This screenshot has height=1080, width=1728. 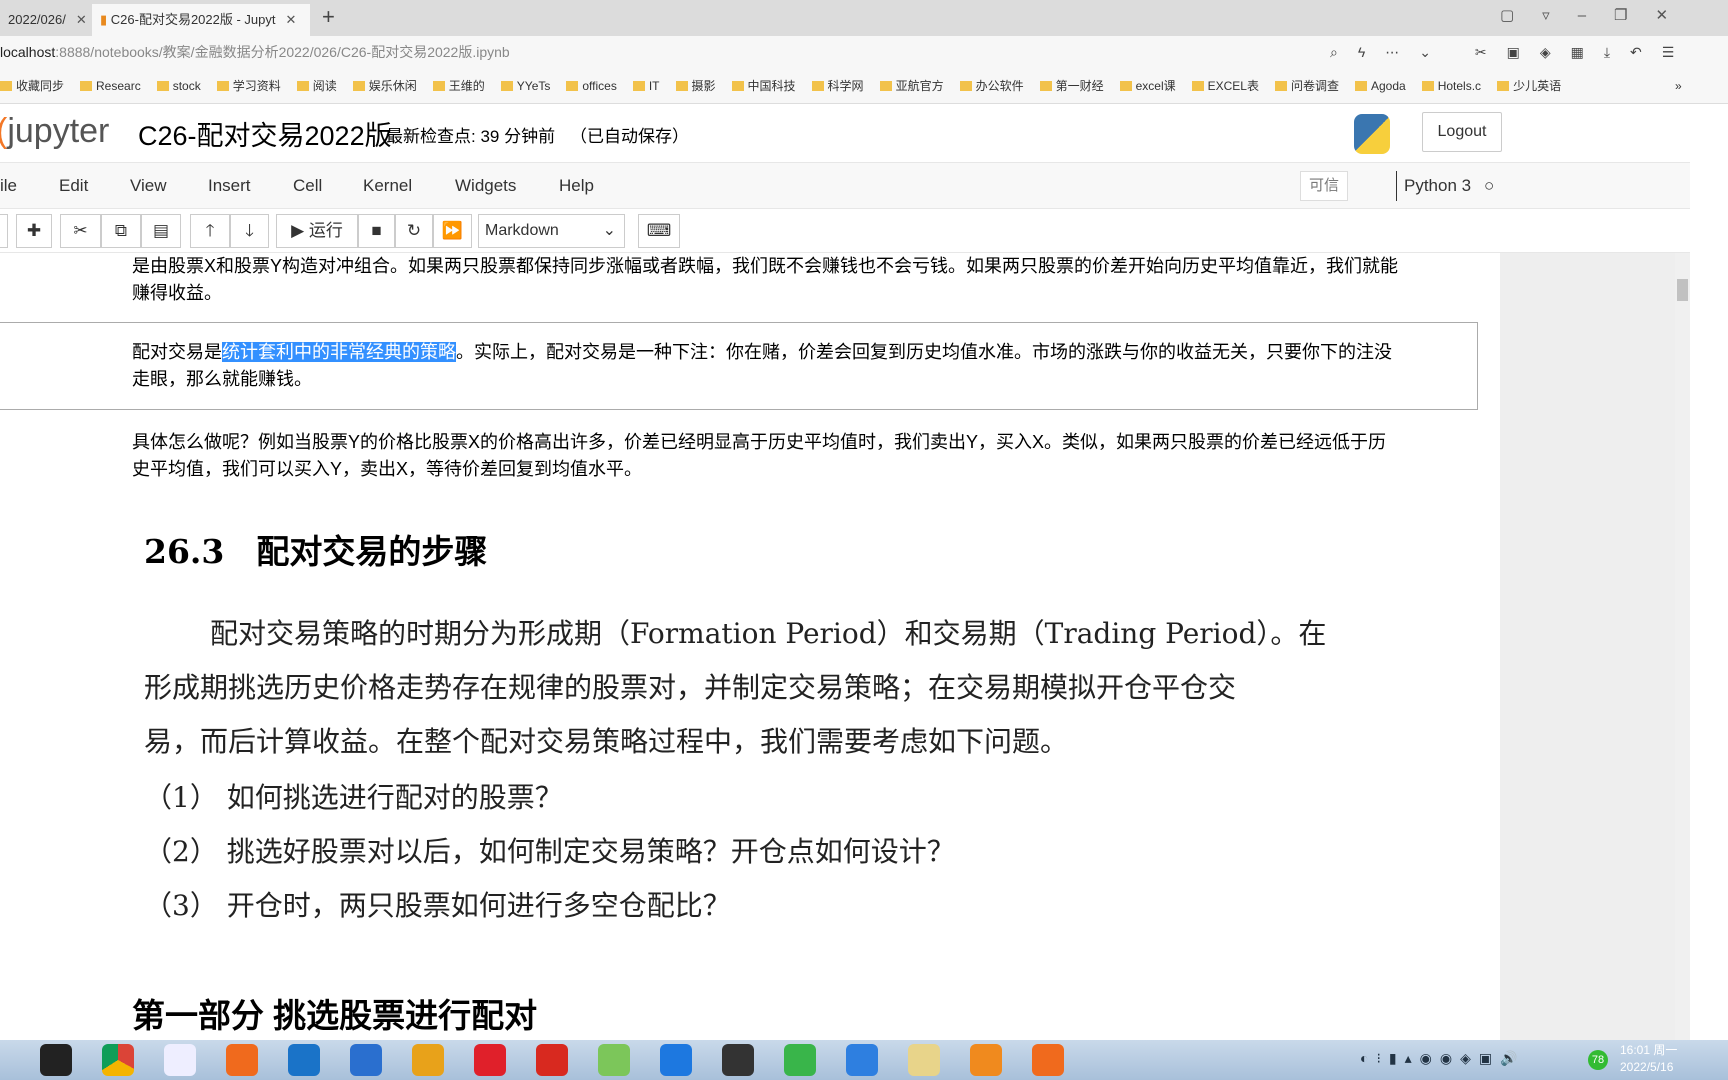 What do you see at coordinates (695, 86) in the screenshot?
I see `bookmark-item: 摄影` at bounding box center [695, 86].